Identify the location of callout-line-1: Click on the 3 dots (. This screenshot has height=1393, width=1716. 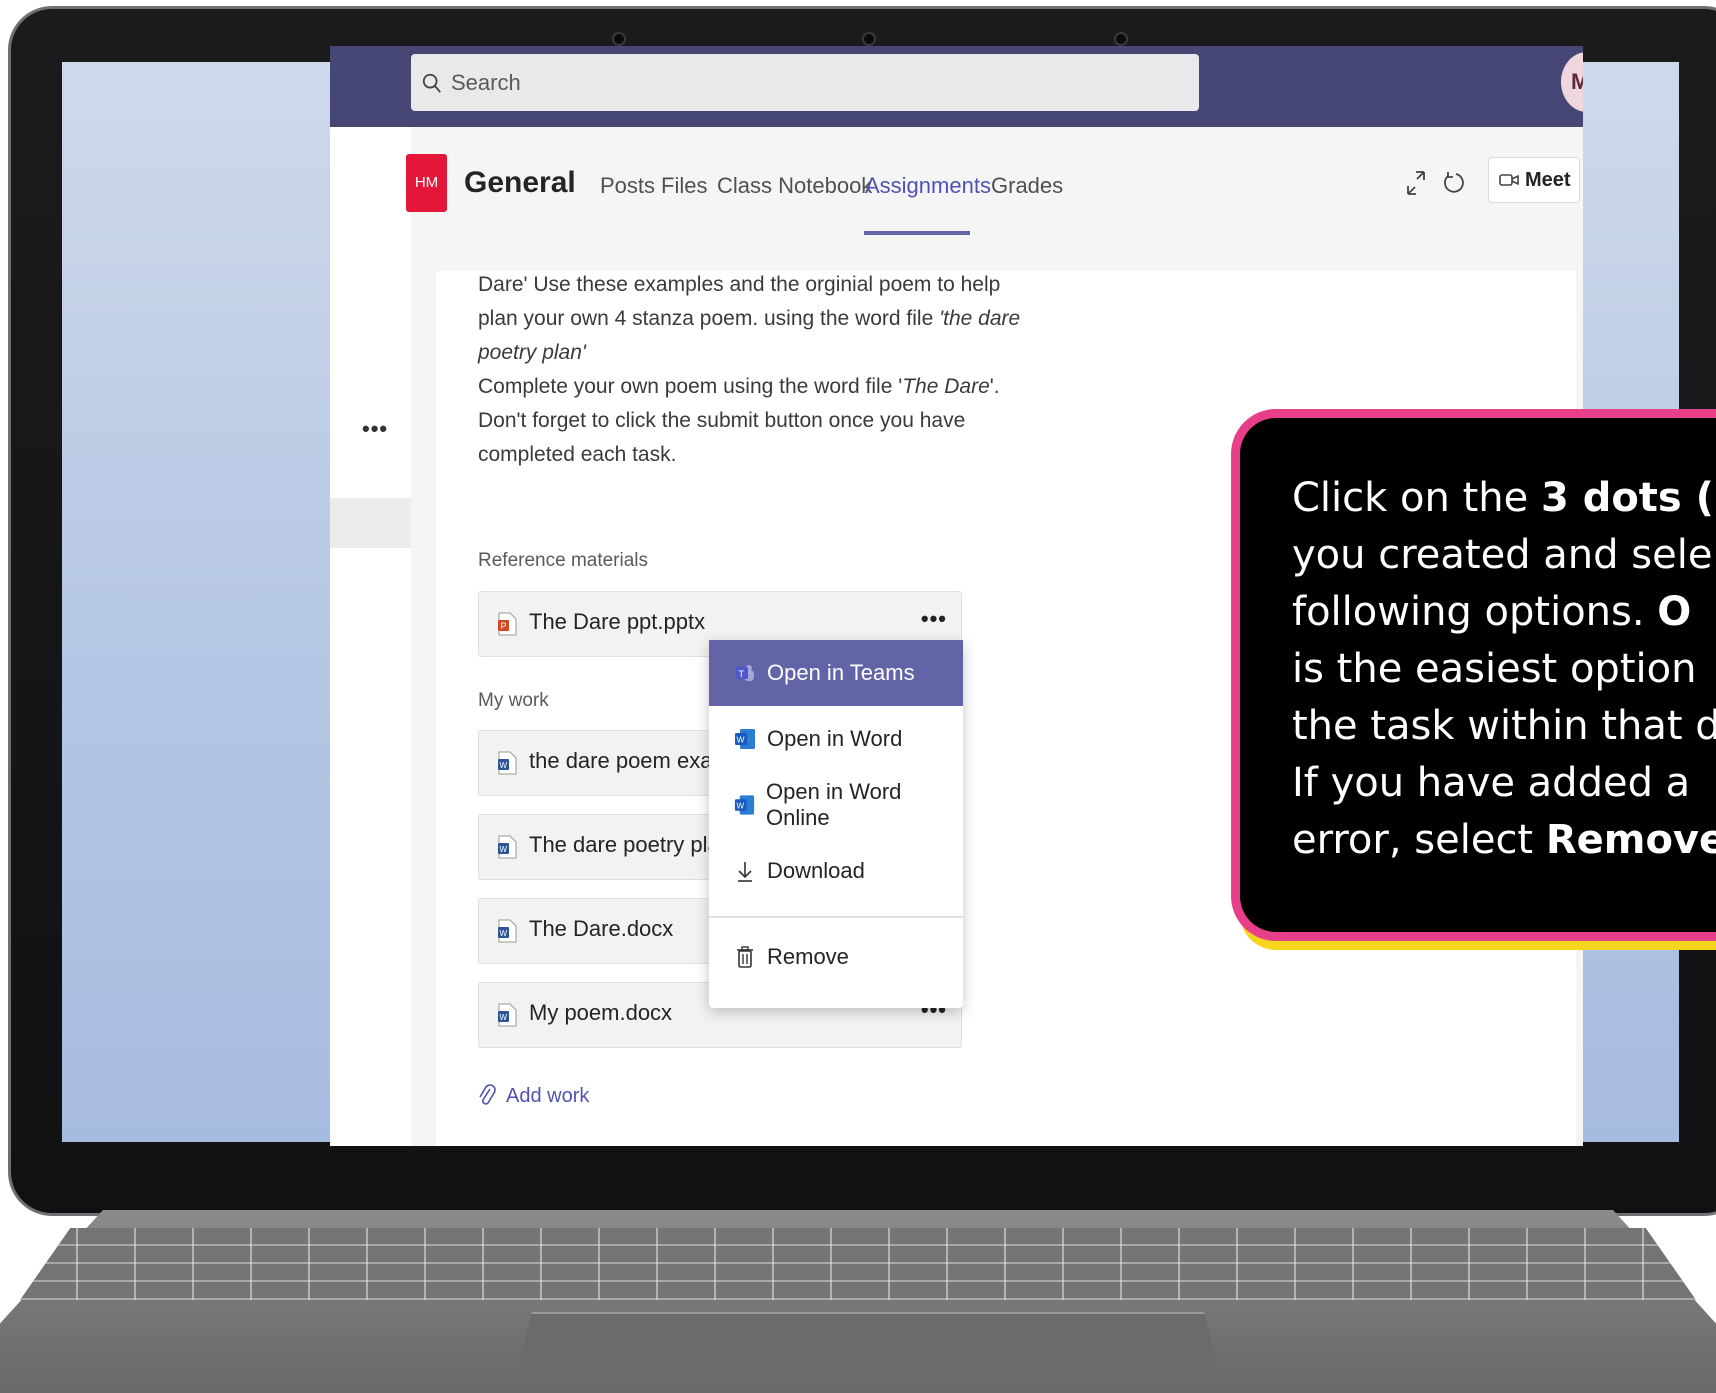
(1504, 498).